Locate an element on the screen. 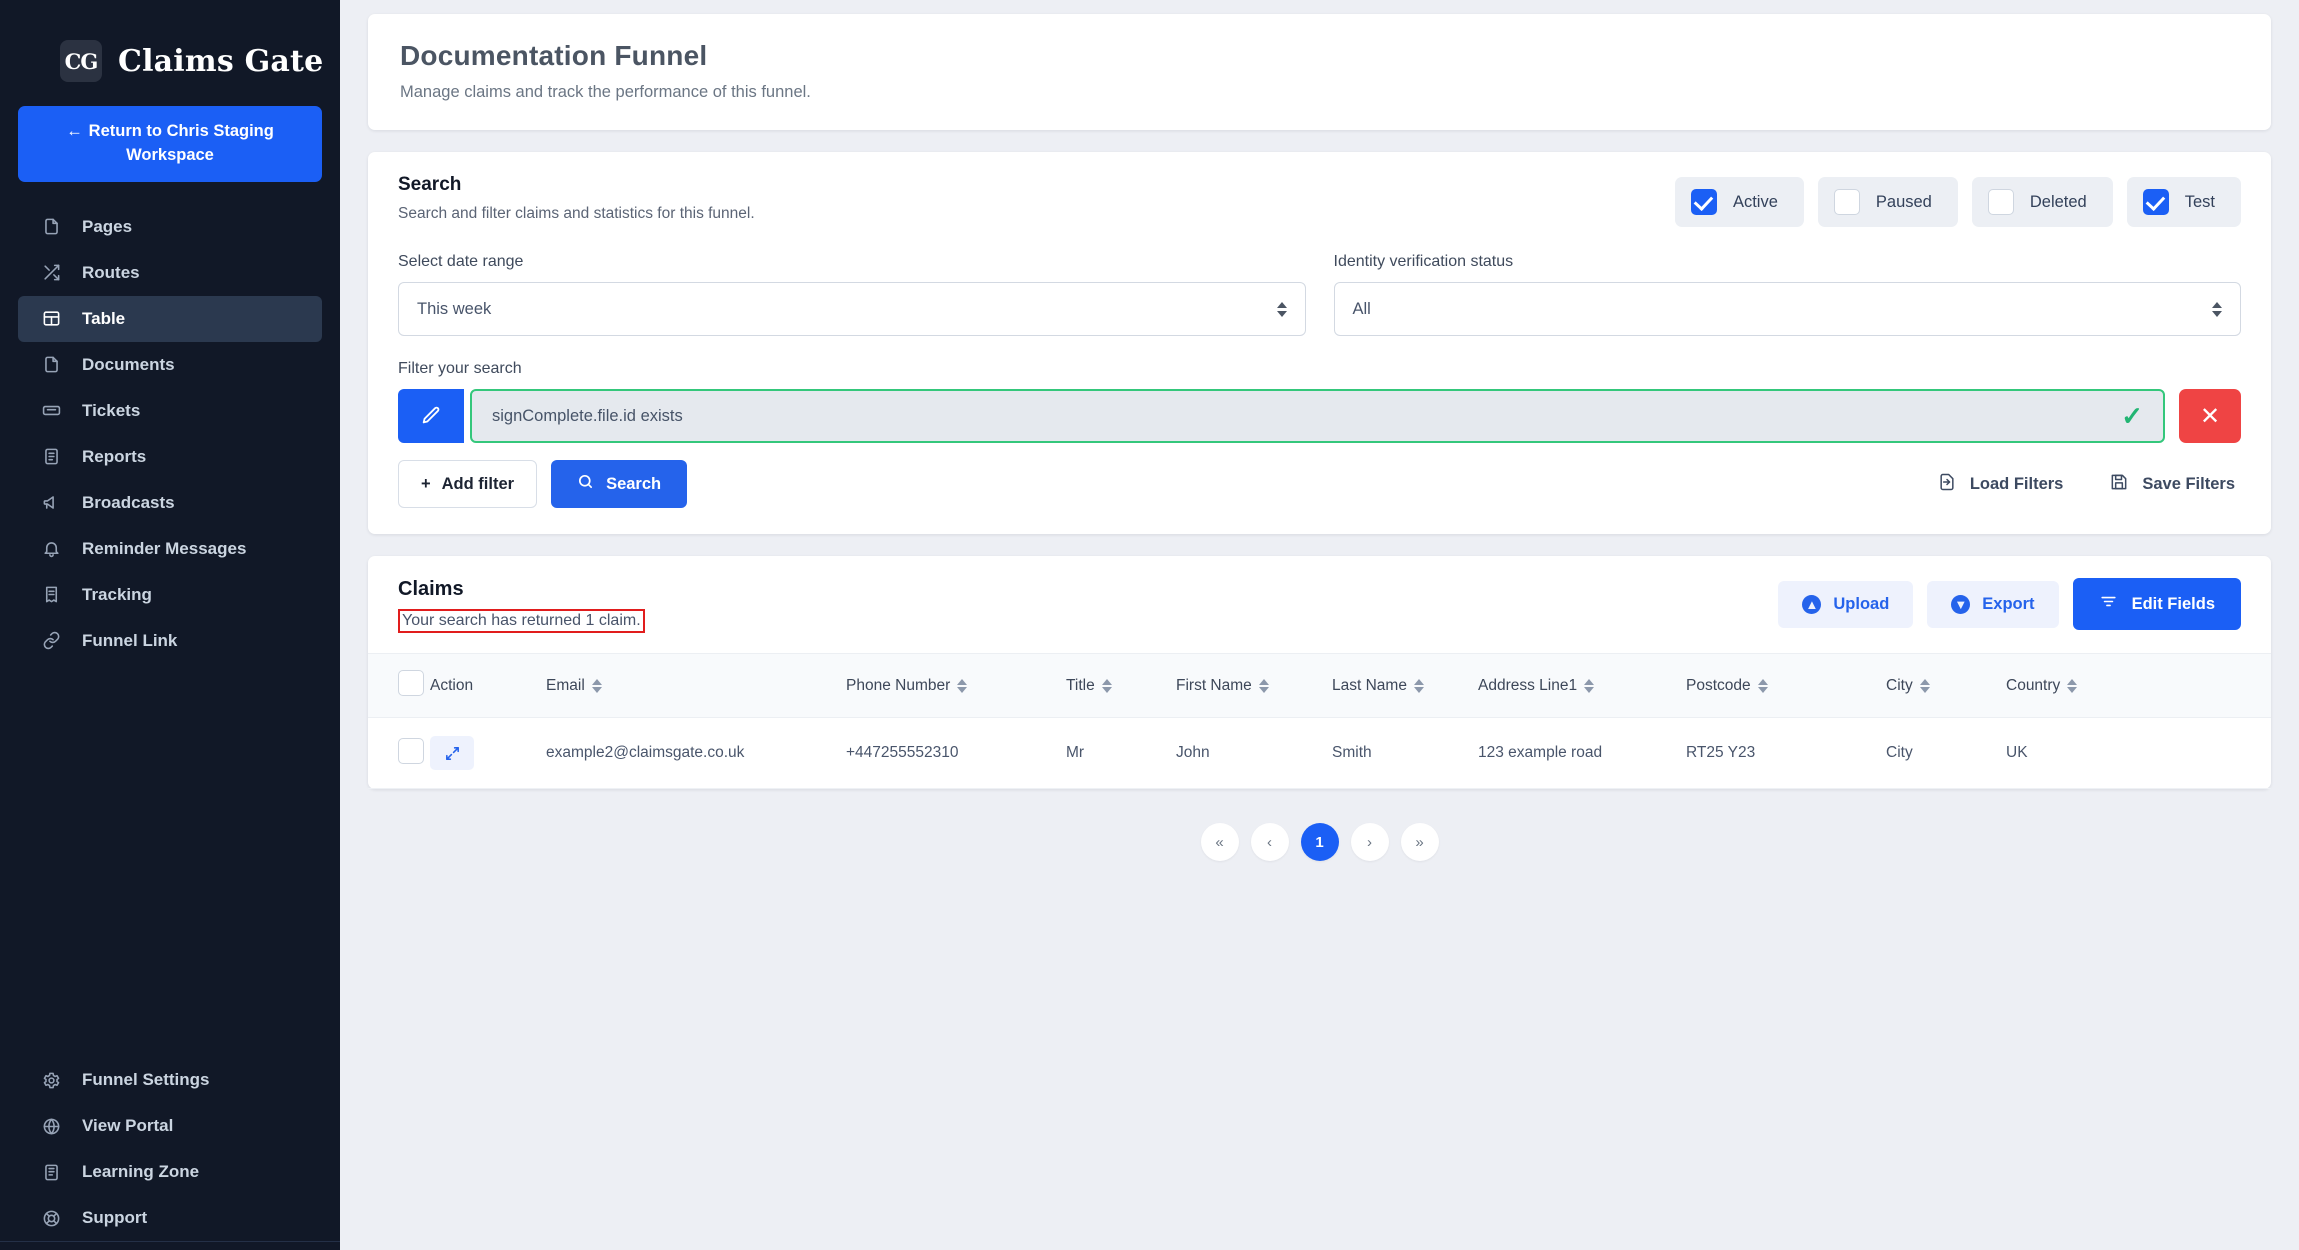 The image size is (2299, 1250). filter-input: signComplete.file.id exists ✓ is located at coordinates (1317, 416).